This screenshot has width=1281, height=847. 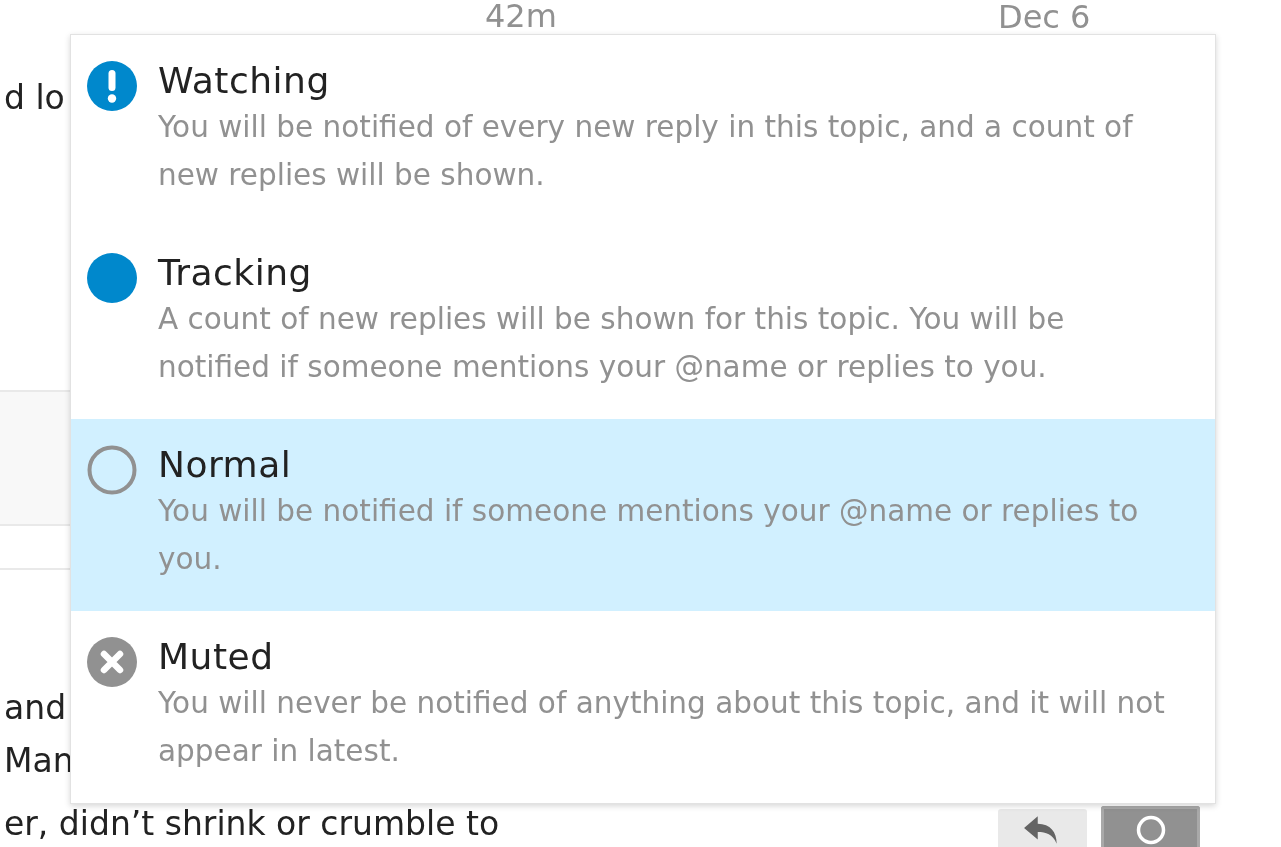 What do you see at coordinates (35, 708) in the screenshot?
I see `post-text: and` at bounding box center [35, 708].